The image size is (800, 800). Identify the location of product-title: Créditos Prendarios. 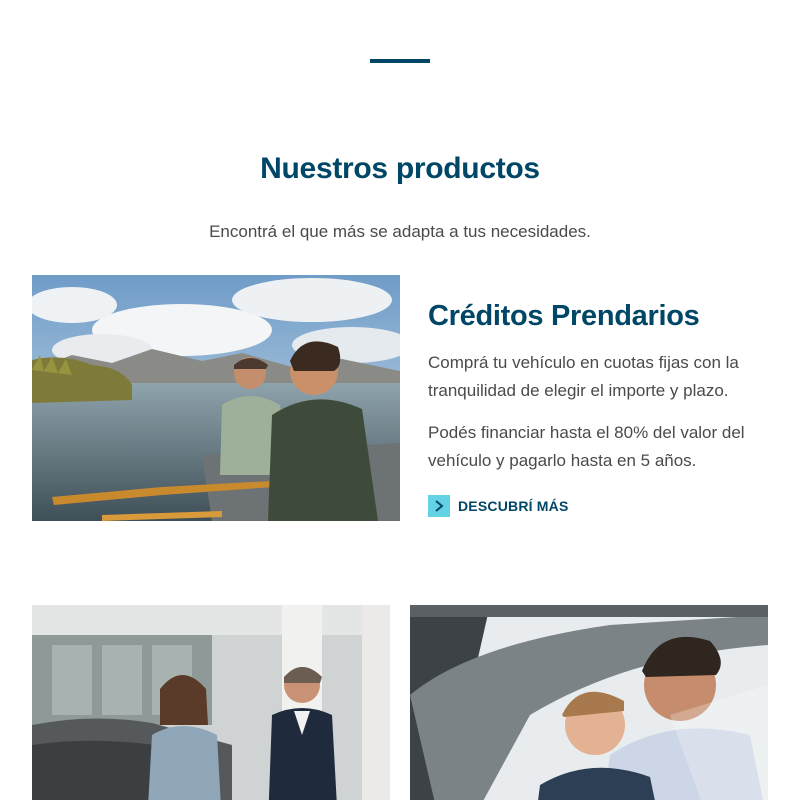
(564, 316).